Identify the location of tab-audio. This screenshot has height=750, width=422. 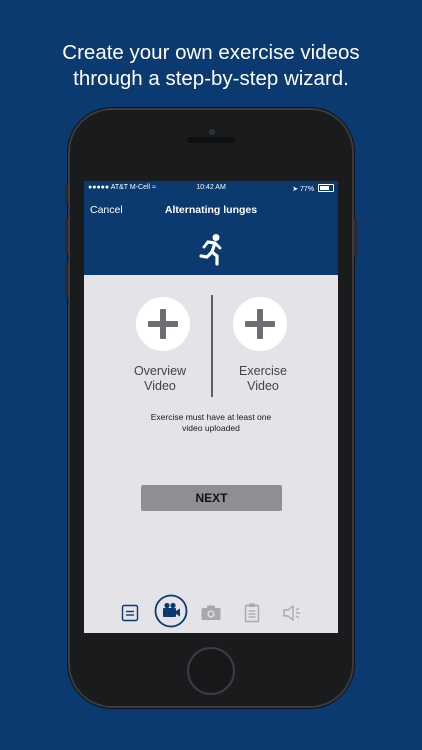
(292, 613).